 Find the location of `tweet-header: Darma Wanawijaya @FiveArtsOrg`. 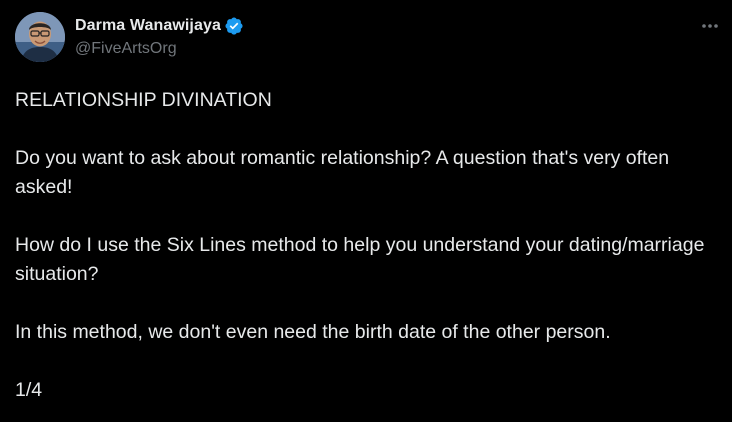

tweet-header: Darma Wanawijaya @FiveArtsOrg is located at coordinates (368, 38).